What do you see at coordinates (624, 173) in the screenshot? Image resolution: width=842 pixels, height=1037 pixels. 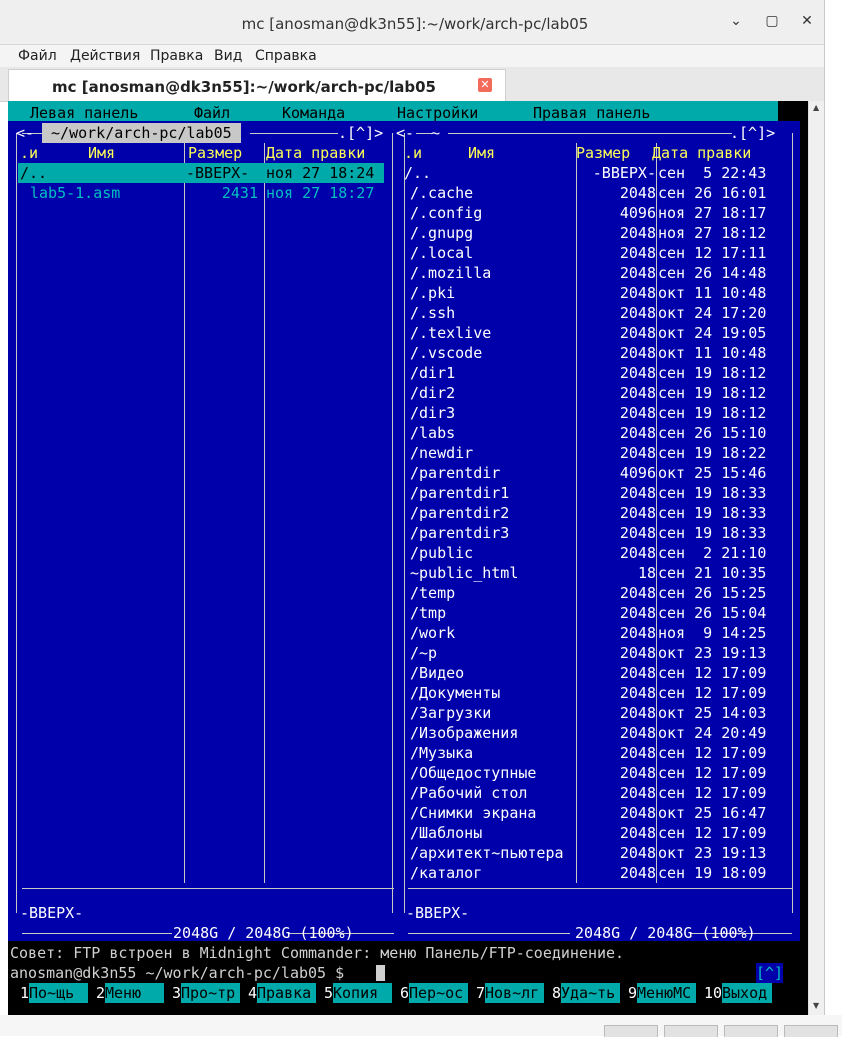 I see `right-row-size: -ВВЕРХ-` at bounding box center [624, 173].